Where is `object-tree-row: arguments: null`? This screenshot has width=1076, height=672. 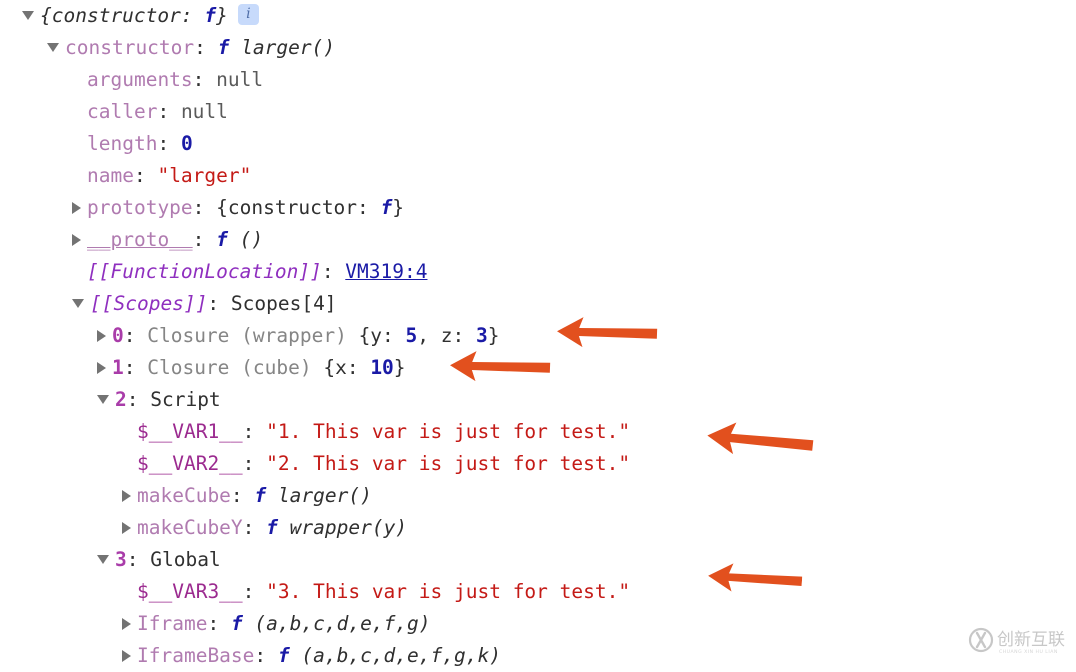
object-tree-row: arguments: null is located at coordinates (538, 80).